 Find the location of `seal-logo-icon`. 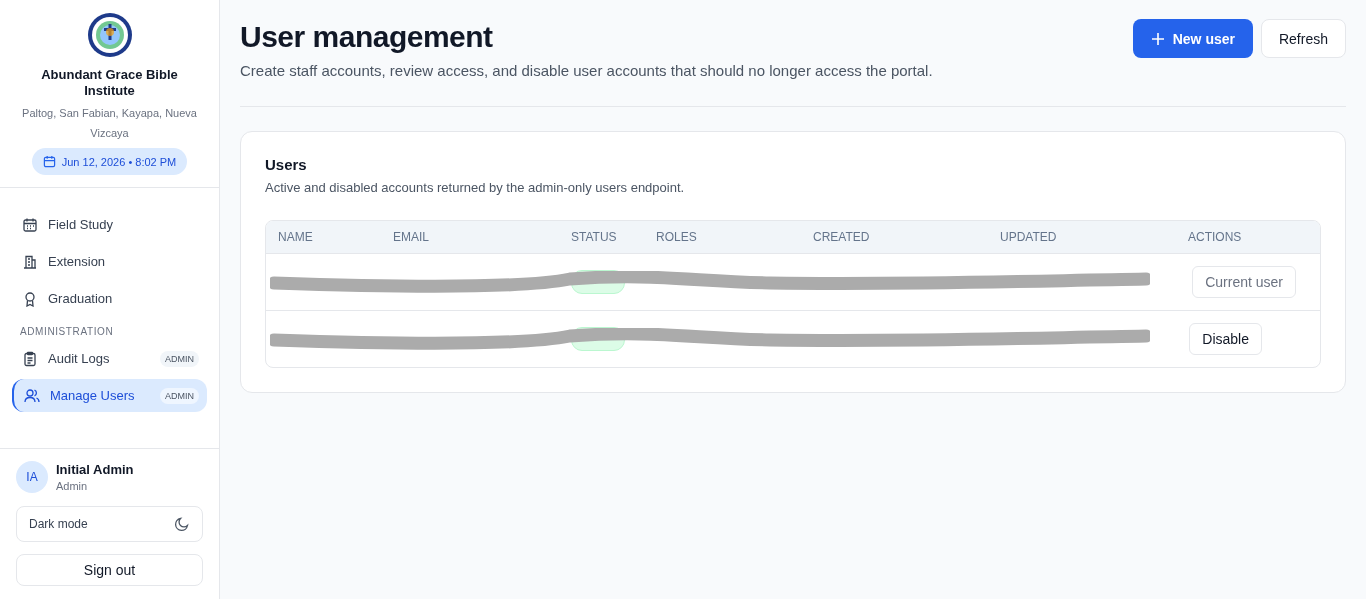

seal-logo-icon is located at coordinates (109, 35).